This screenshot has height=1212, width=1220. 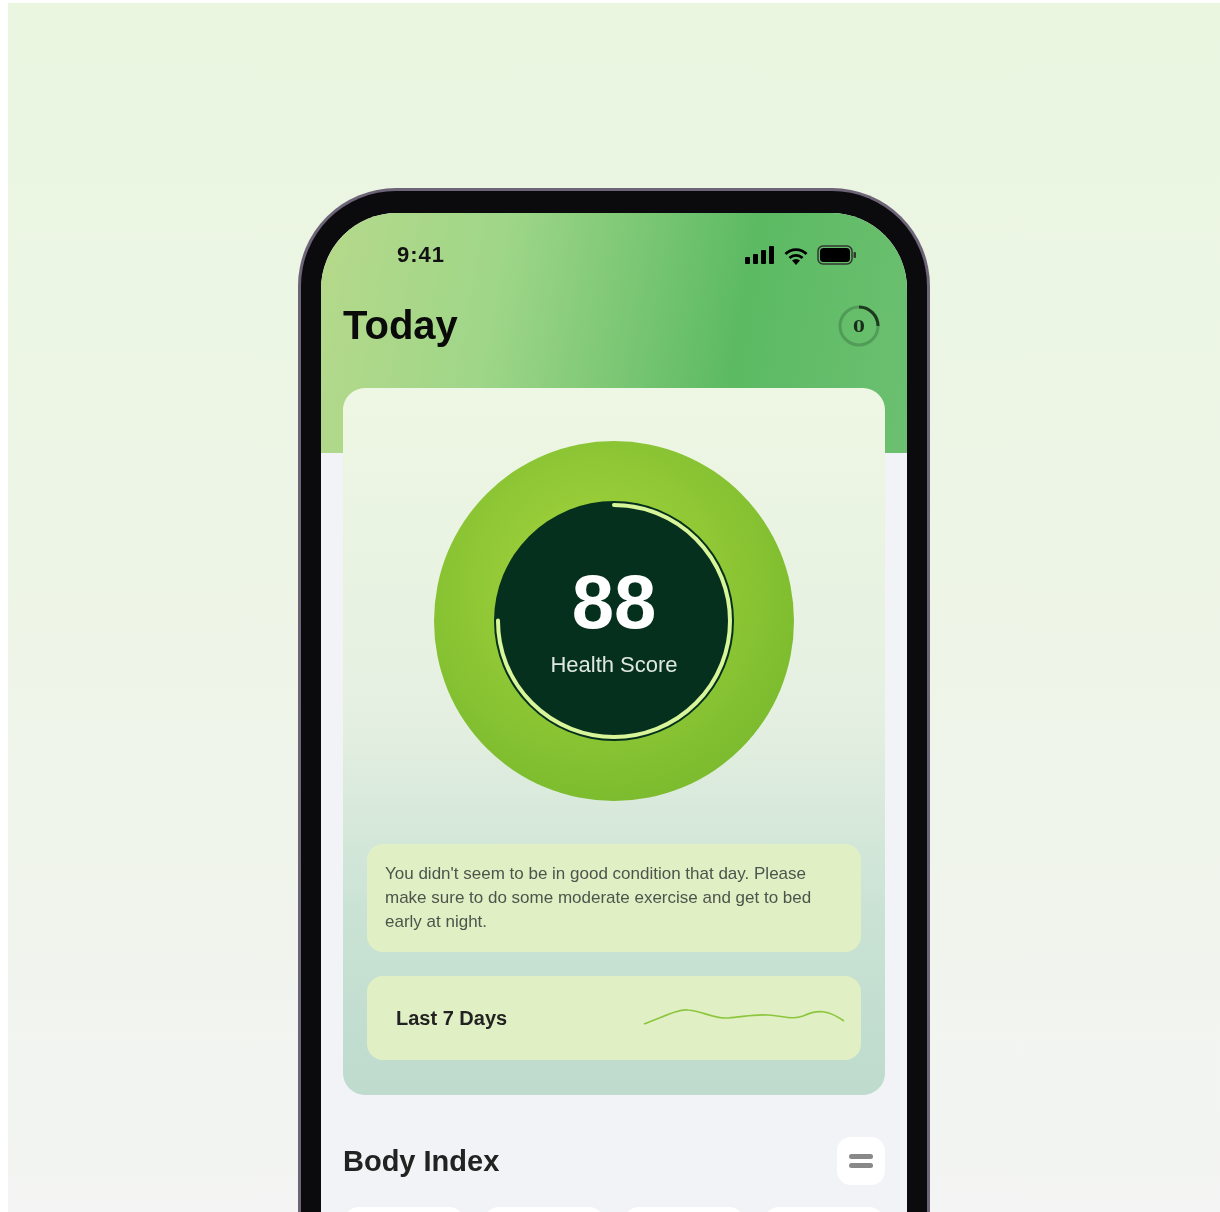 What do you see at coordinates (421, 255) in the screenshot?
I see `status-time: 9:41` at bounding box center [421, 255].